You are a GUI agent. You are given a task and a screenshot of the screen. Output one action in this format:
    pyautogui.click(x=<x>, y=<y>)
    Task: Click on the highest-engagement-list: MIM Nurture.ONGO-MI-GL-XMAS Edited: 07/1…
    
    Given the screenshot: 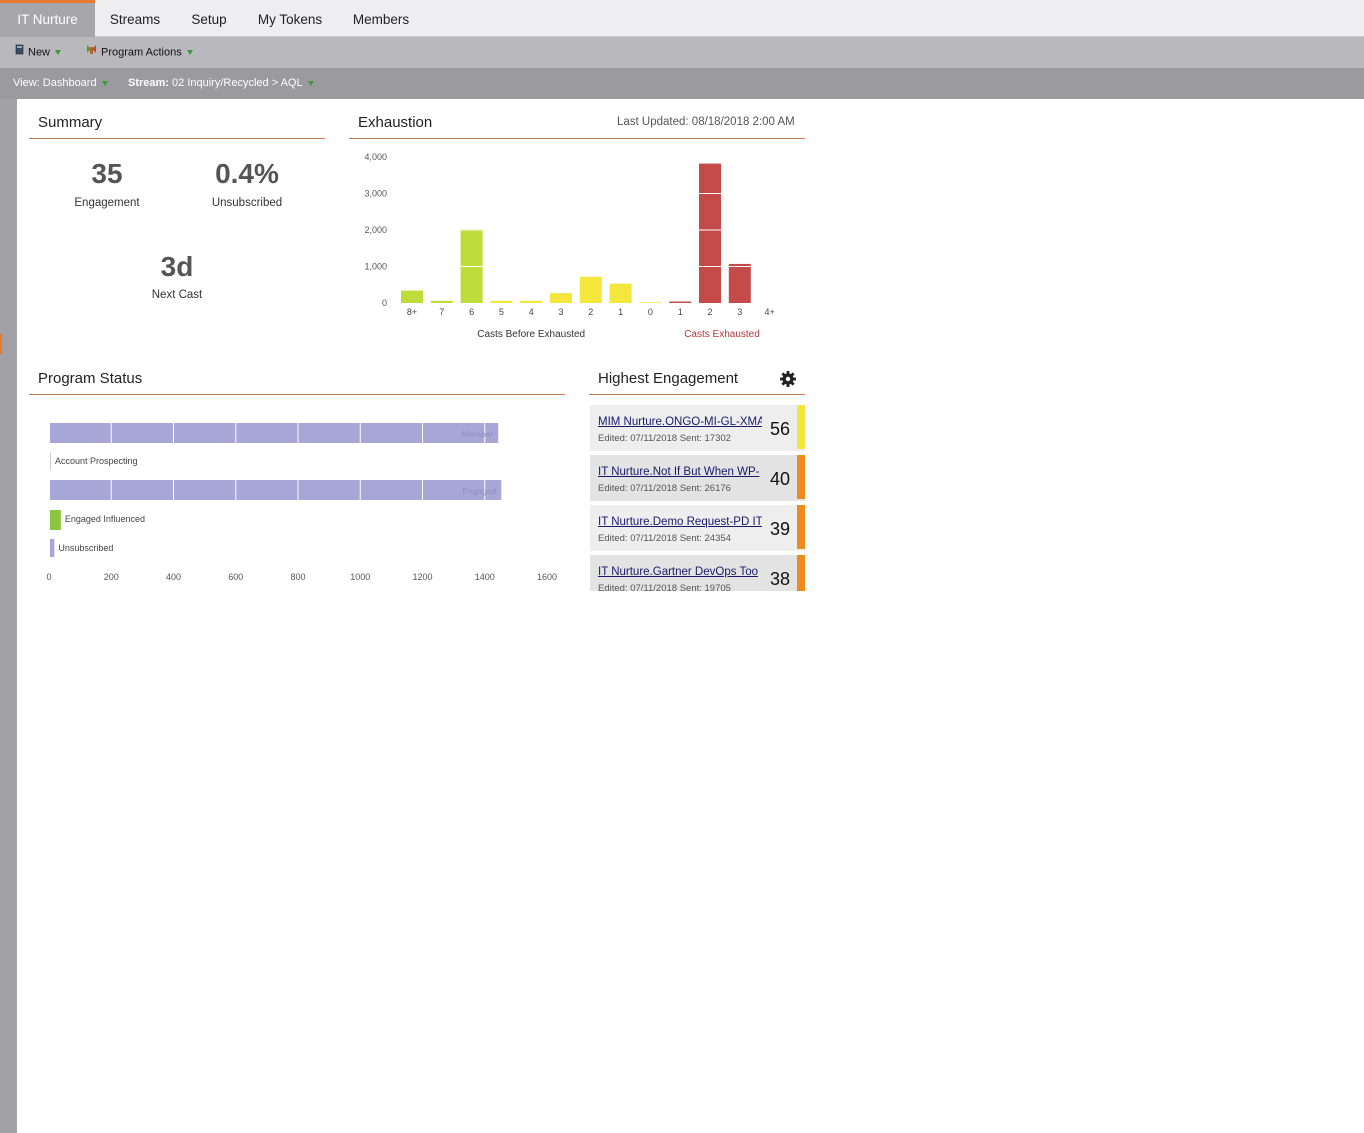 What is the action you would take?
    pyautogui.click(x=698, y=498)
    